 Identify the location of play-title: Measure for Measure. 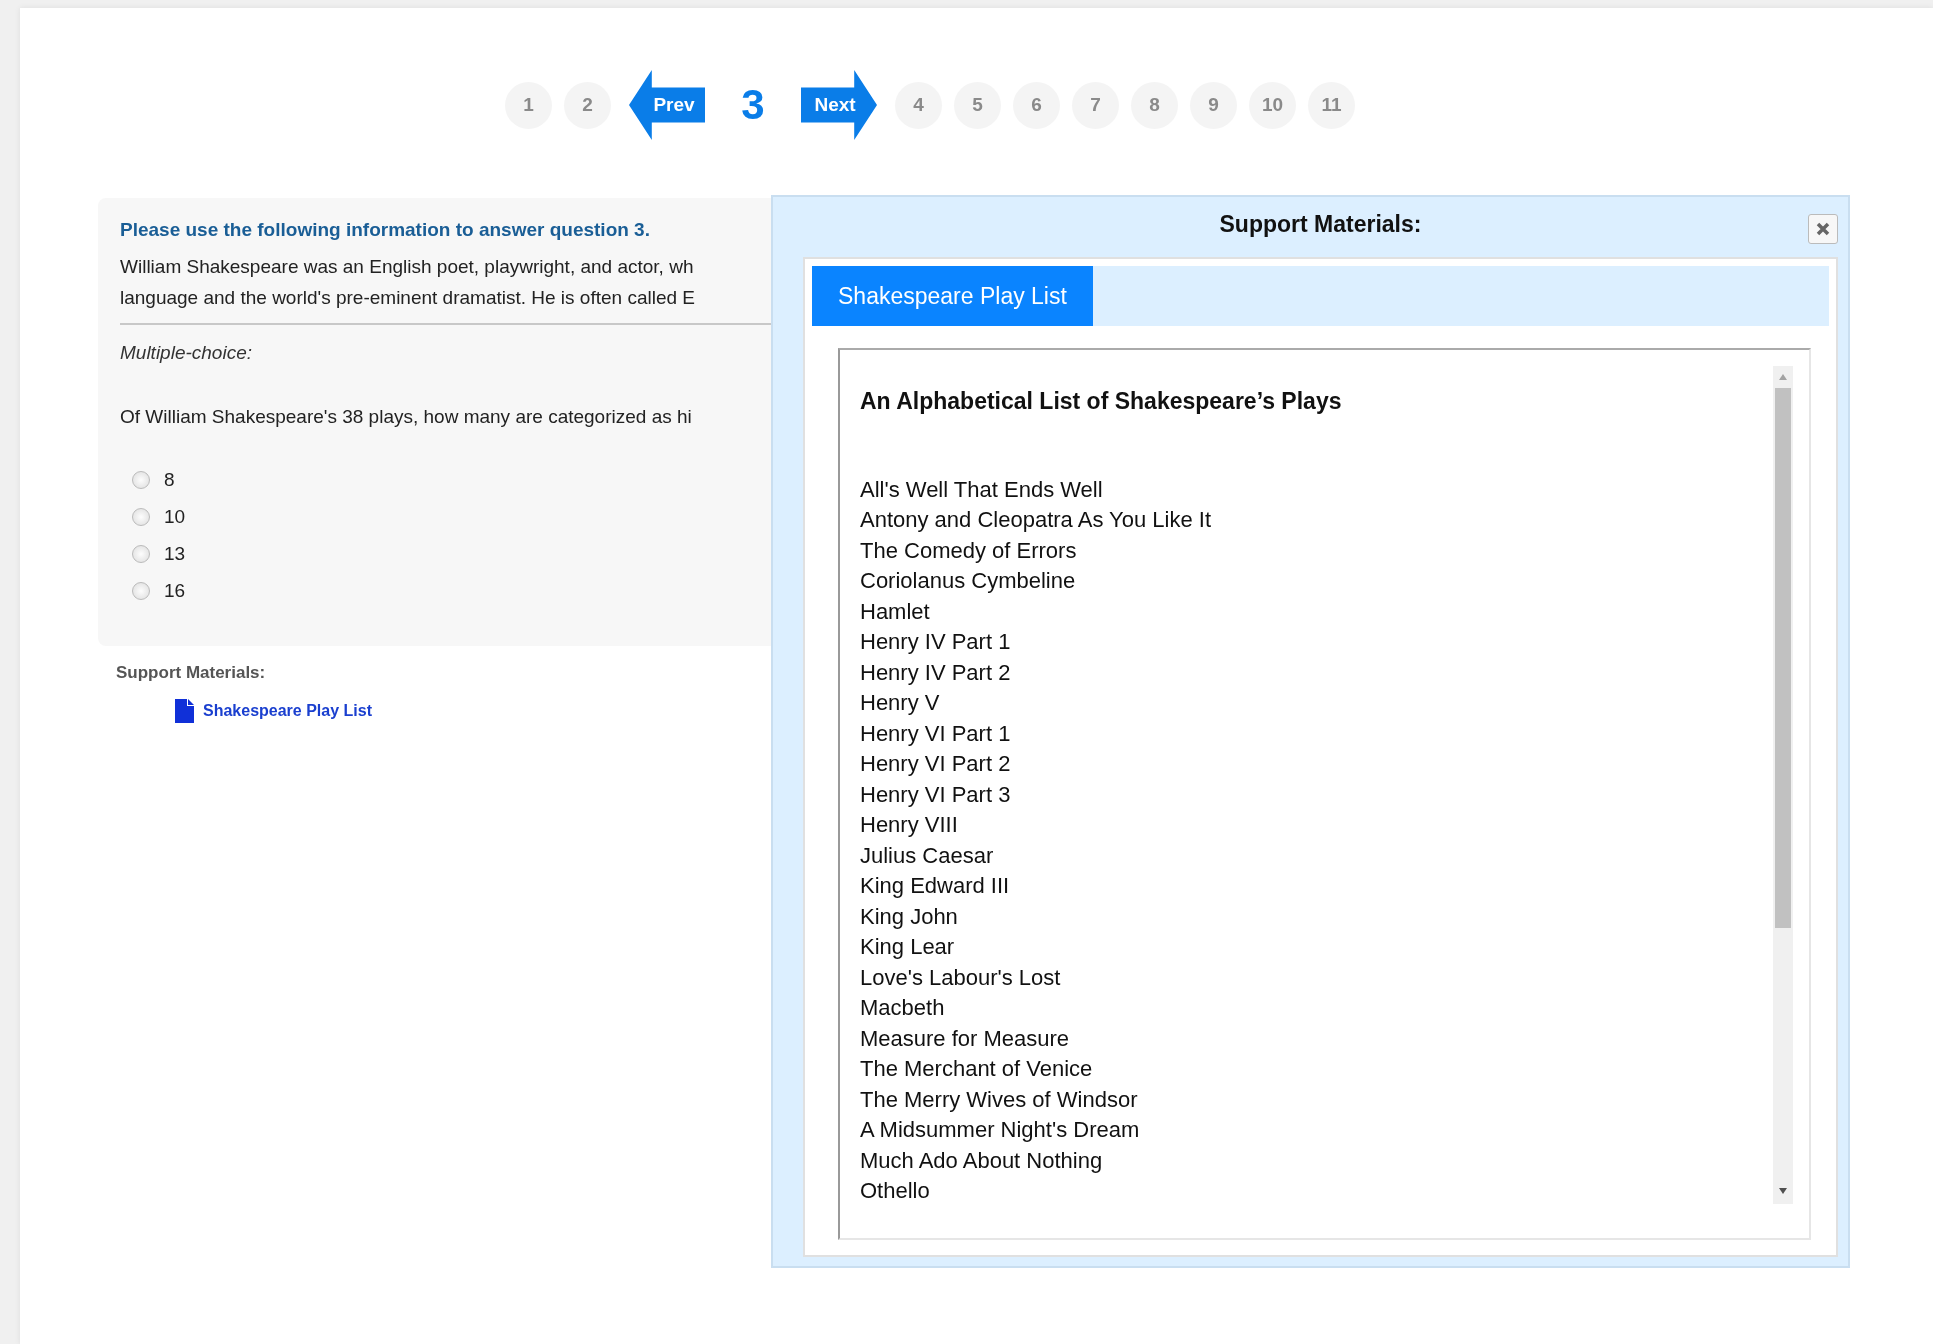
(965, 1038).